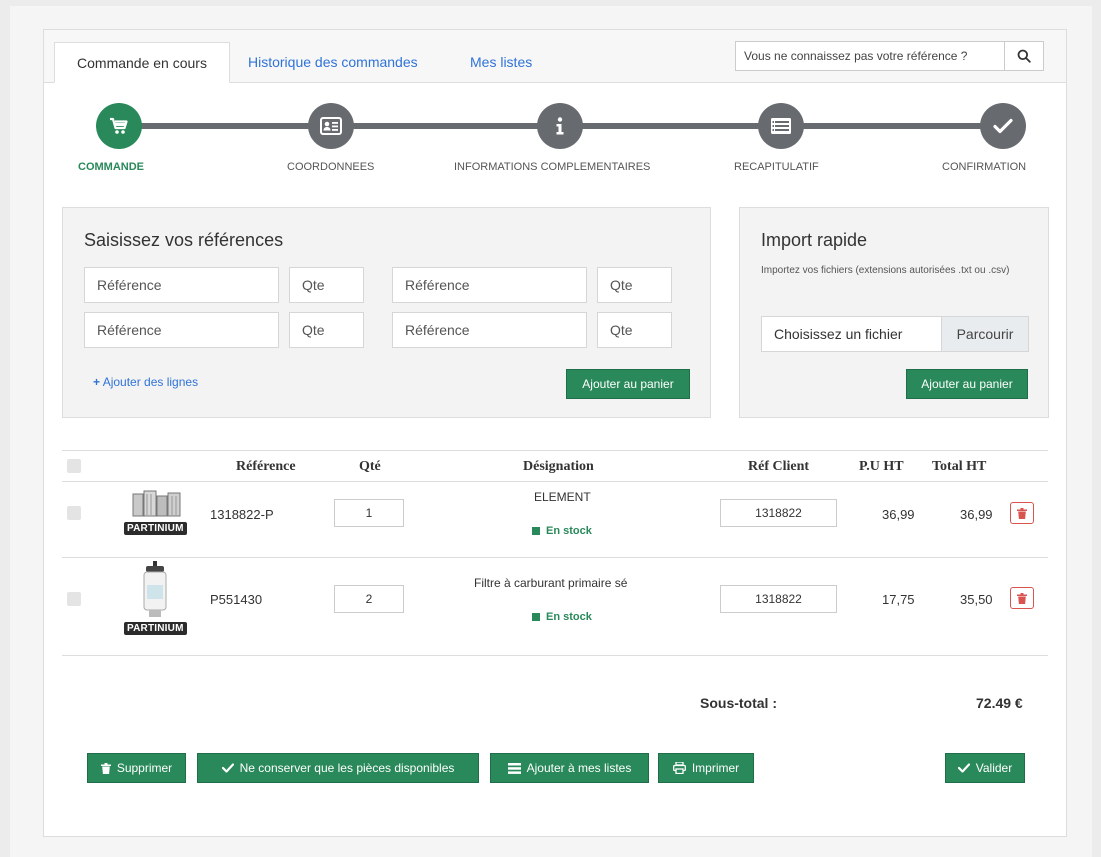 This screenshot has height=857, width=1101. I want to click on add-lines-link: + Ajouter des lignes, so click(145, 382).